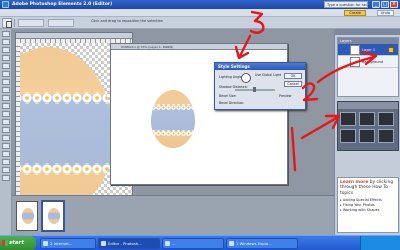 This screenshot has height=250, width=400. Describe the element at coordinates (320, 127) in the screenshot. I see `annotation-1-arrow` at that location.